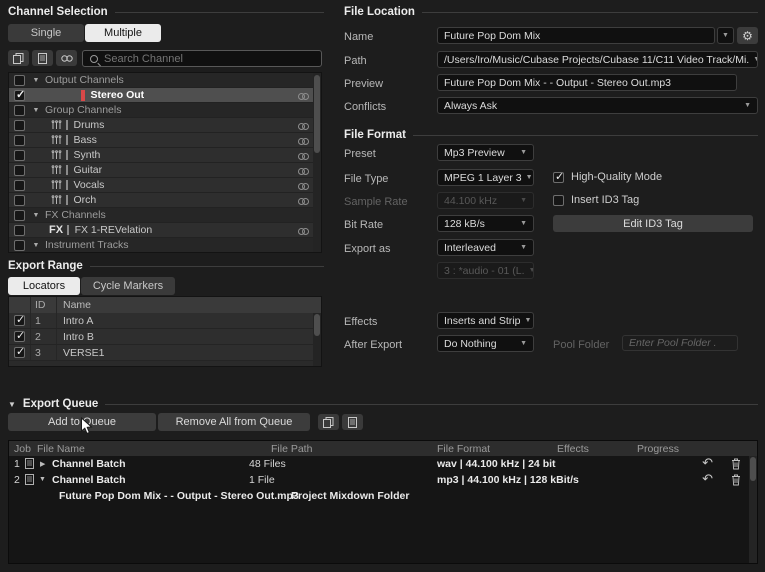 The image size is (765, 572). Describe the element at coordinates (471, 200) in the screenshot. I see `sample-rate-value: 44.100 kHz` at that location.